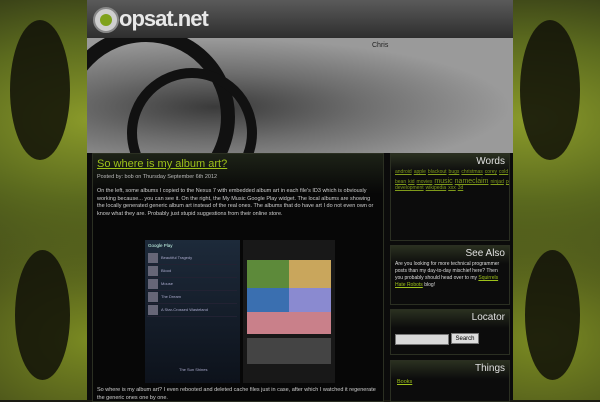 This screenshot has height=402, width=600. Describe the element at coordinates (106, 20) in the screenshot. I see `logo-icon` at that location.